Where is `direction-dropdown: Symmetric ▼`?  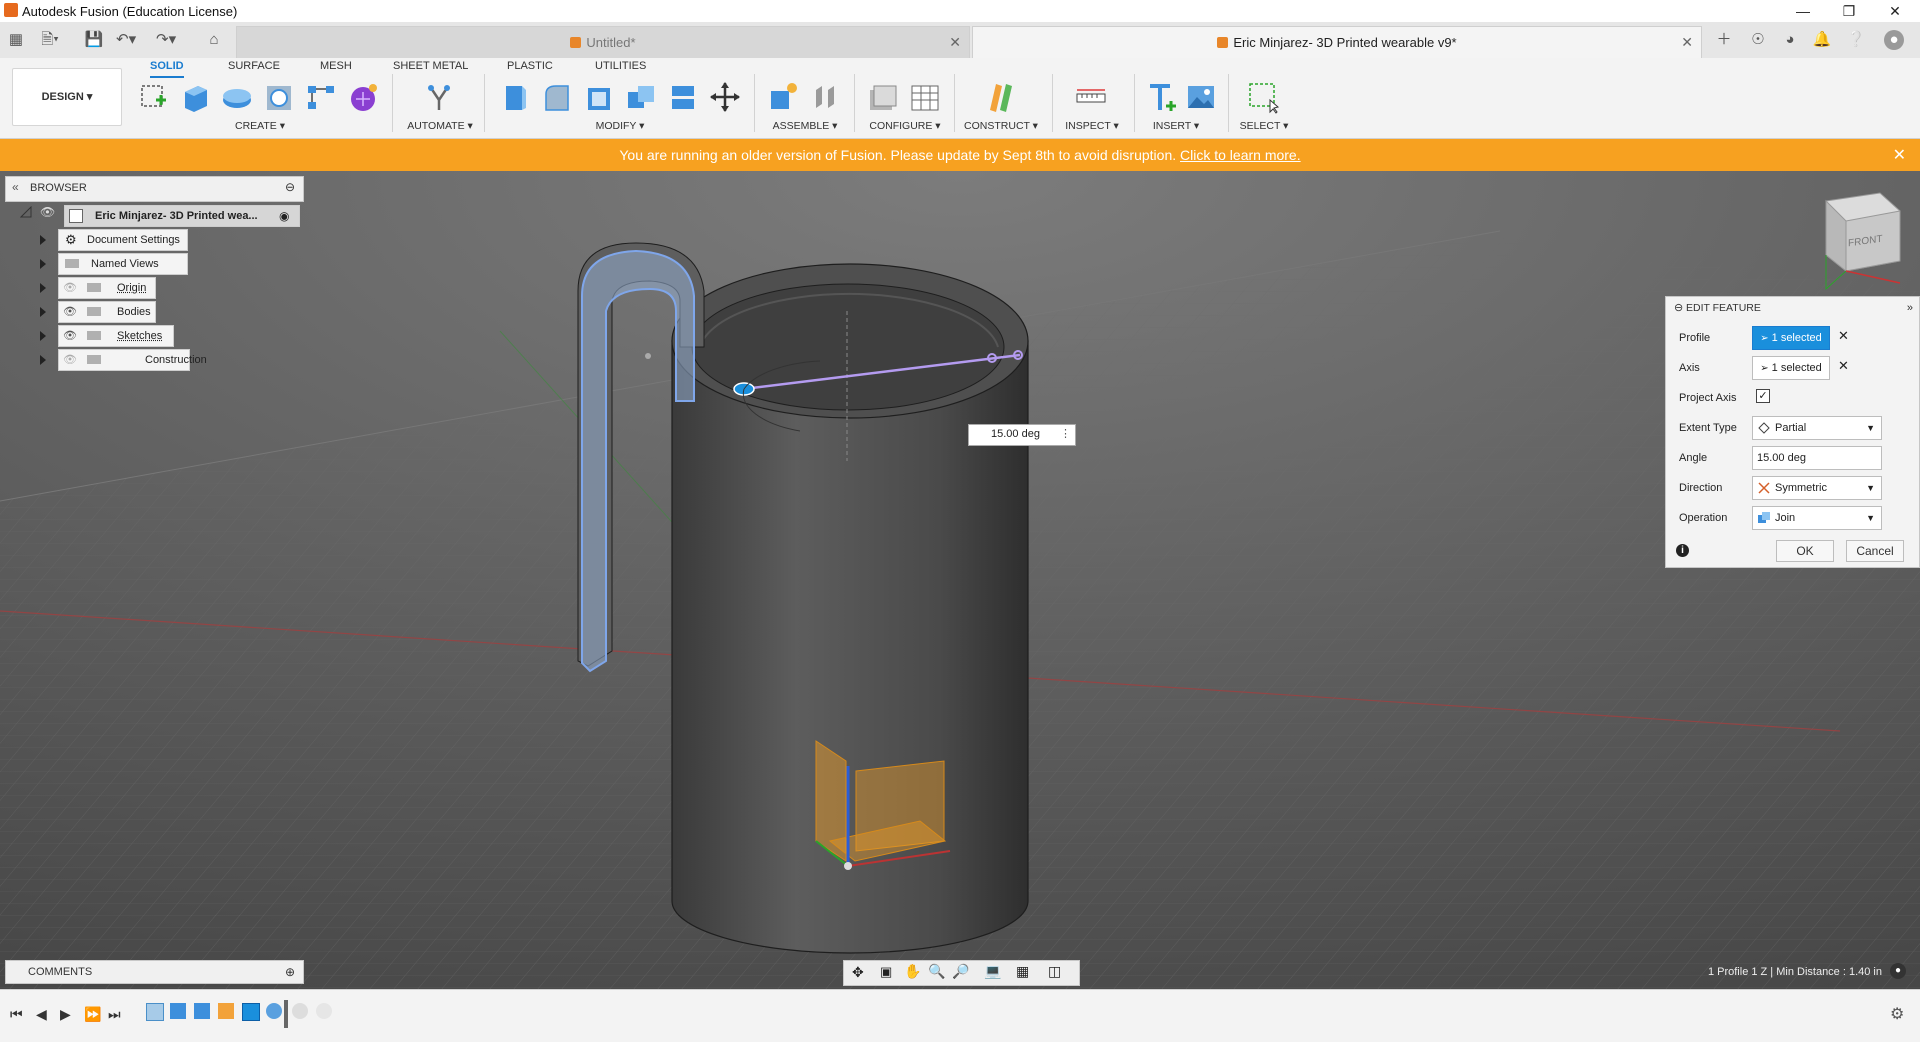 direction-dropdown: Symmetric ▼ is located at coordinates (1817, 488).